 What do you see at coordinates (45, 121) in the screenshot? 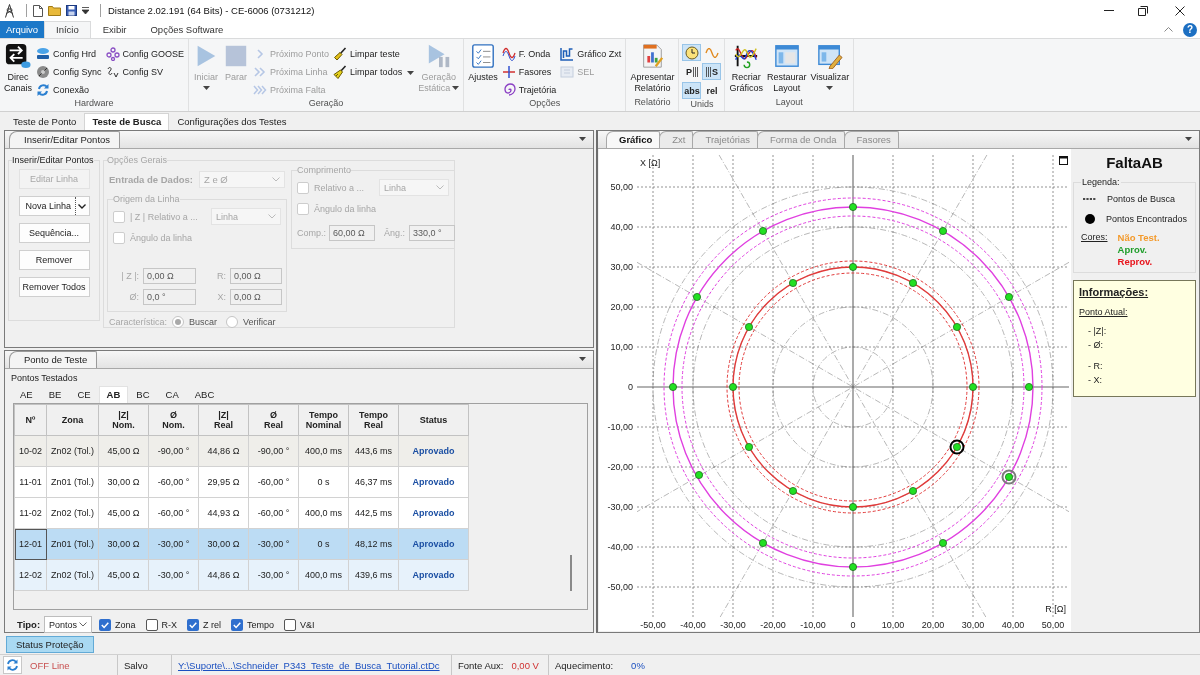
I see `tab: Teste de Ponto` at bounding box center [45, 121].